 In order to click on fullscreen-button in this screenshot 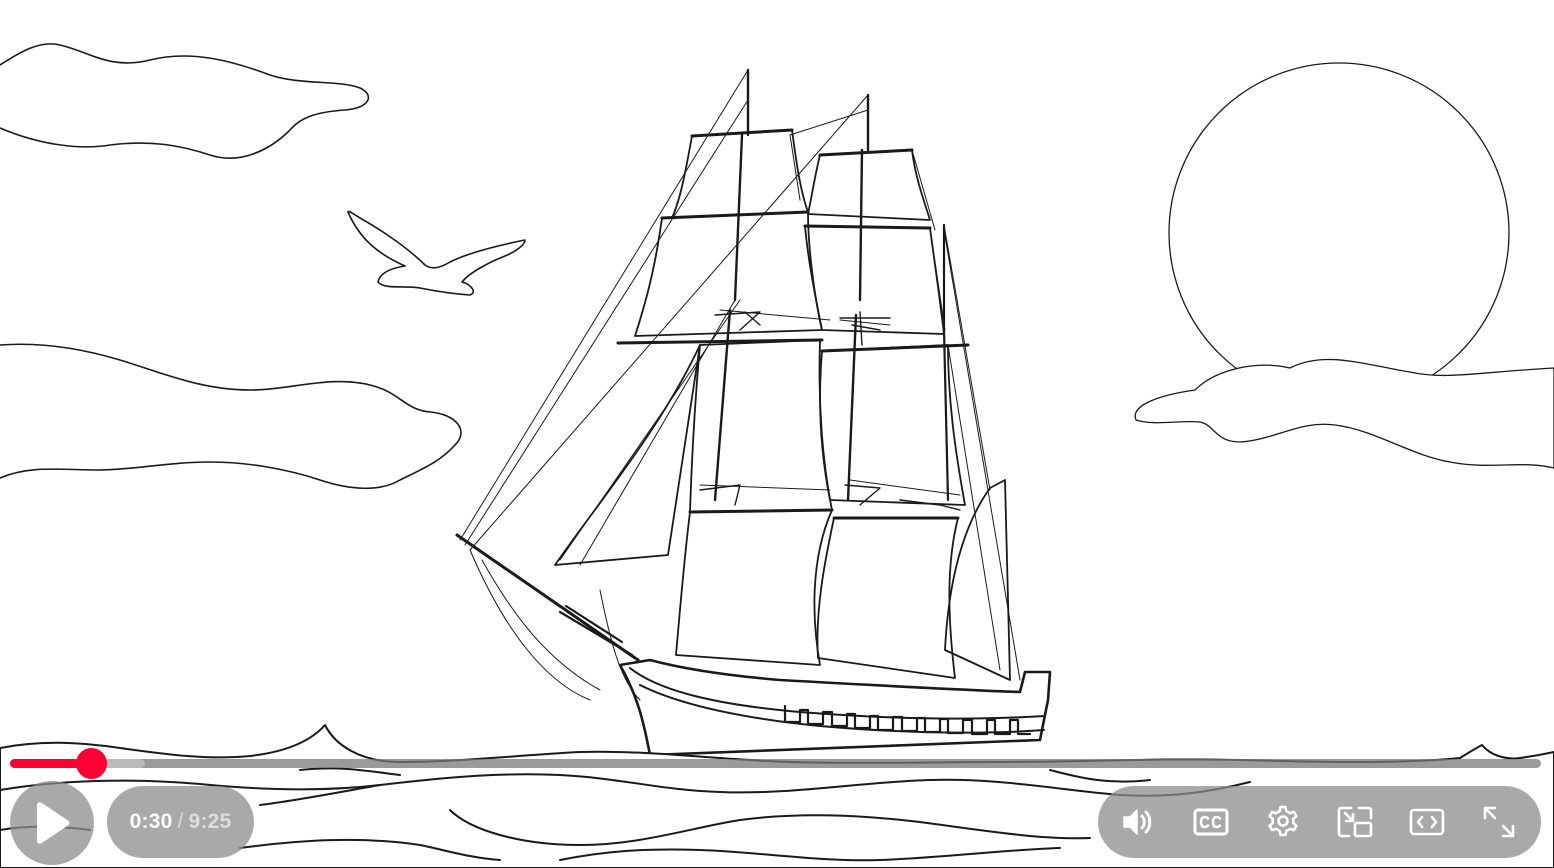, I will do `click(1499, 822)`.